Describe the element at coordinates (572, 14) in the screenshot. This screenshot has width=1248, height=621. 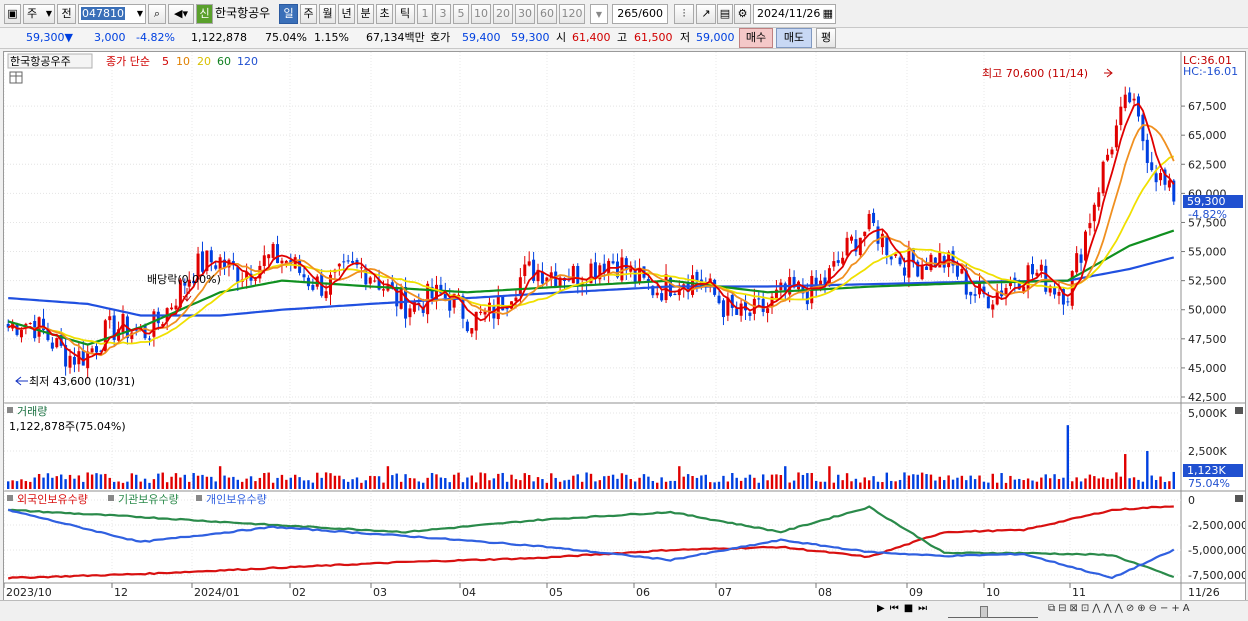
I see `interval-120: 120` at that location.